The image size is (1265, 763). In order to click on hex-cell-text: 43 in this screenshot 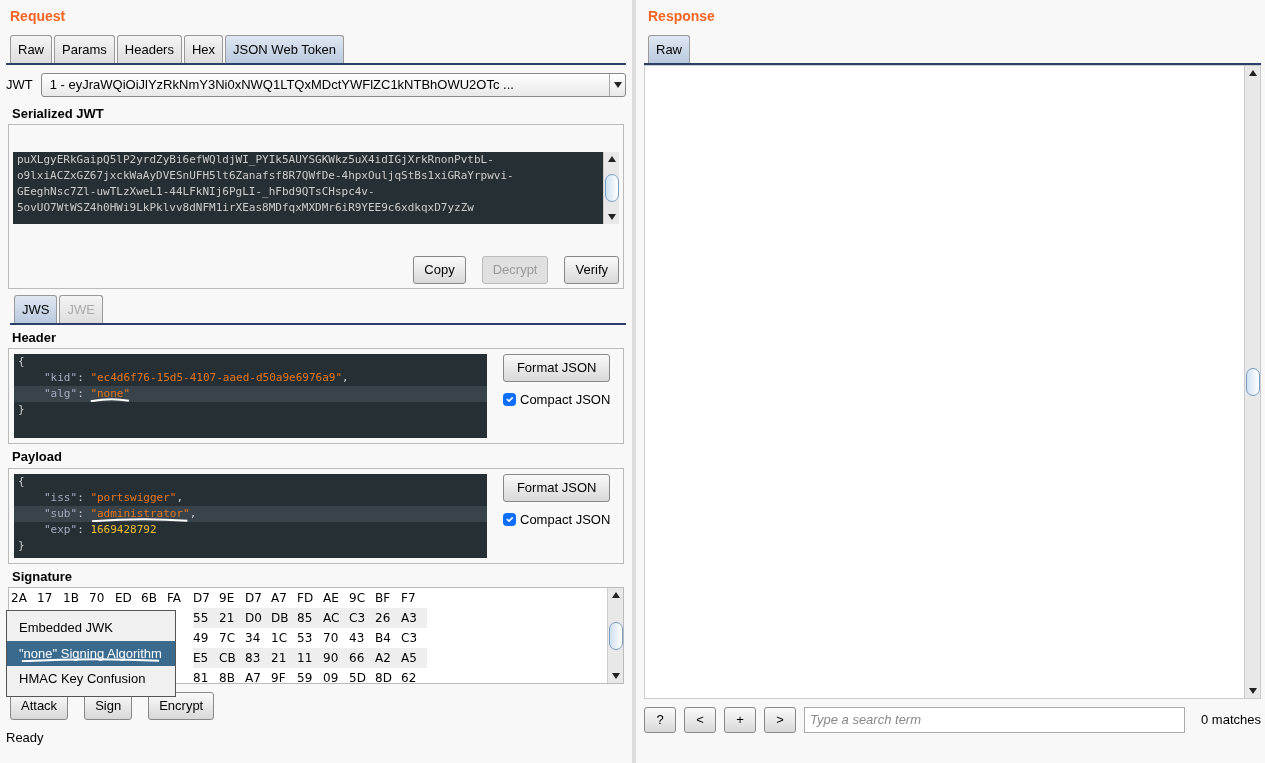, I will do `click(357, 638)`.